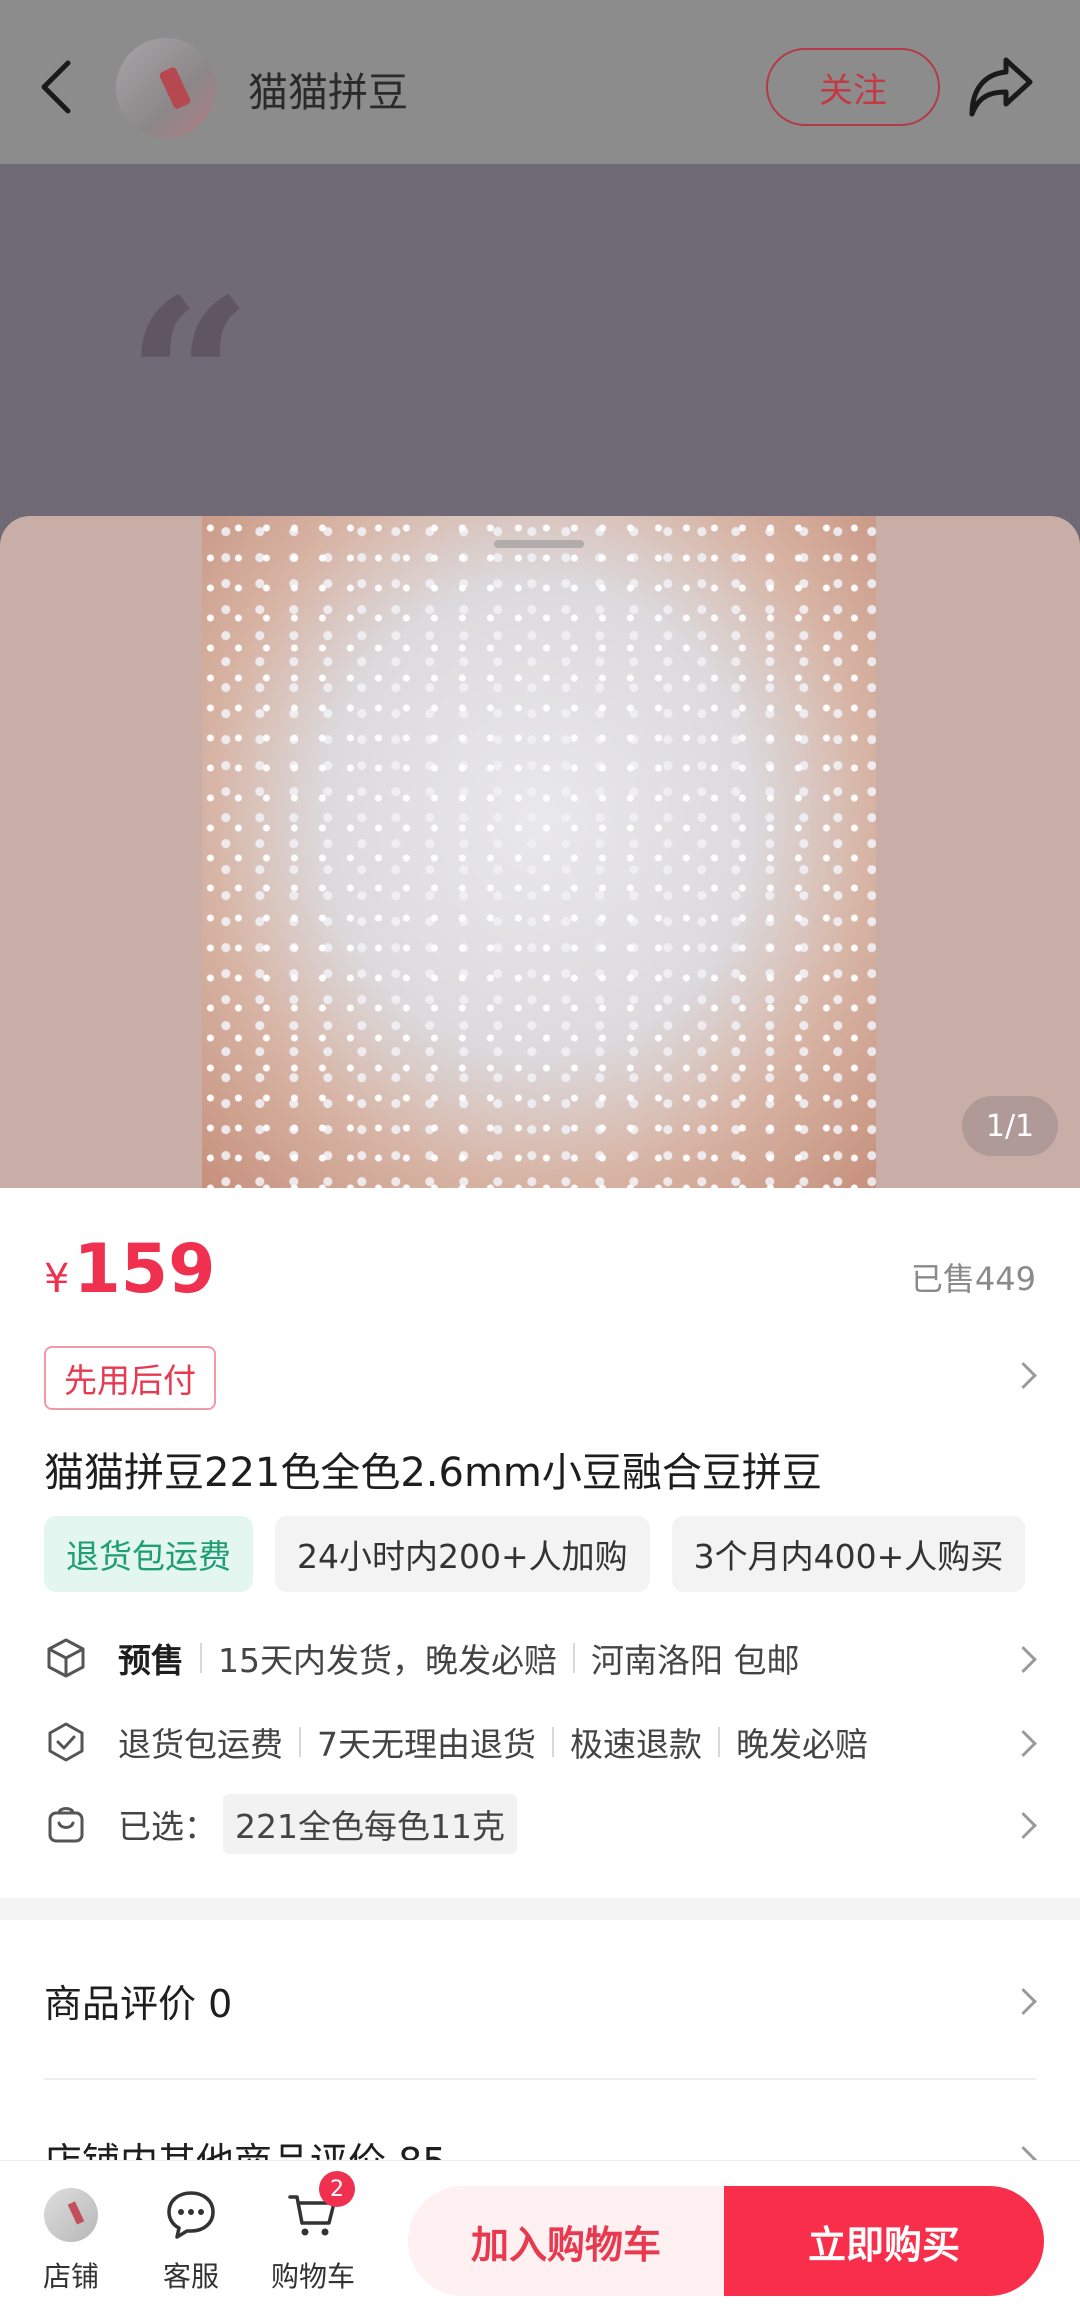  I want to click on shop-header: 猫猫拼豆 关注, so click(540, 82).